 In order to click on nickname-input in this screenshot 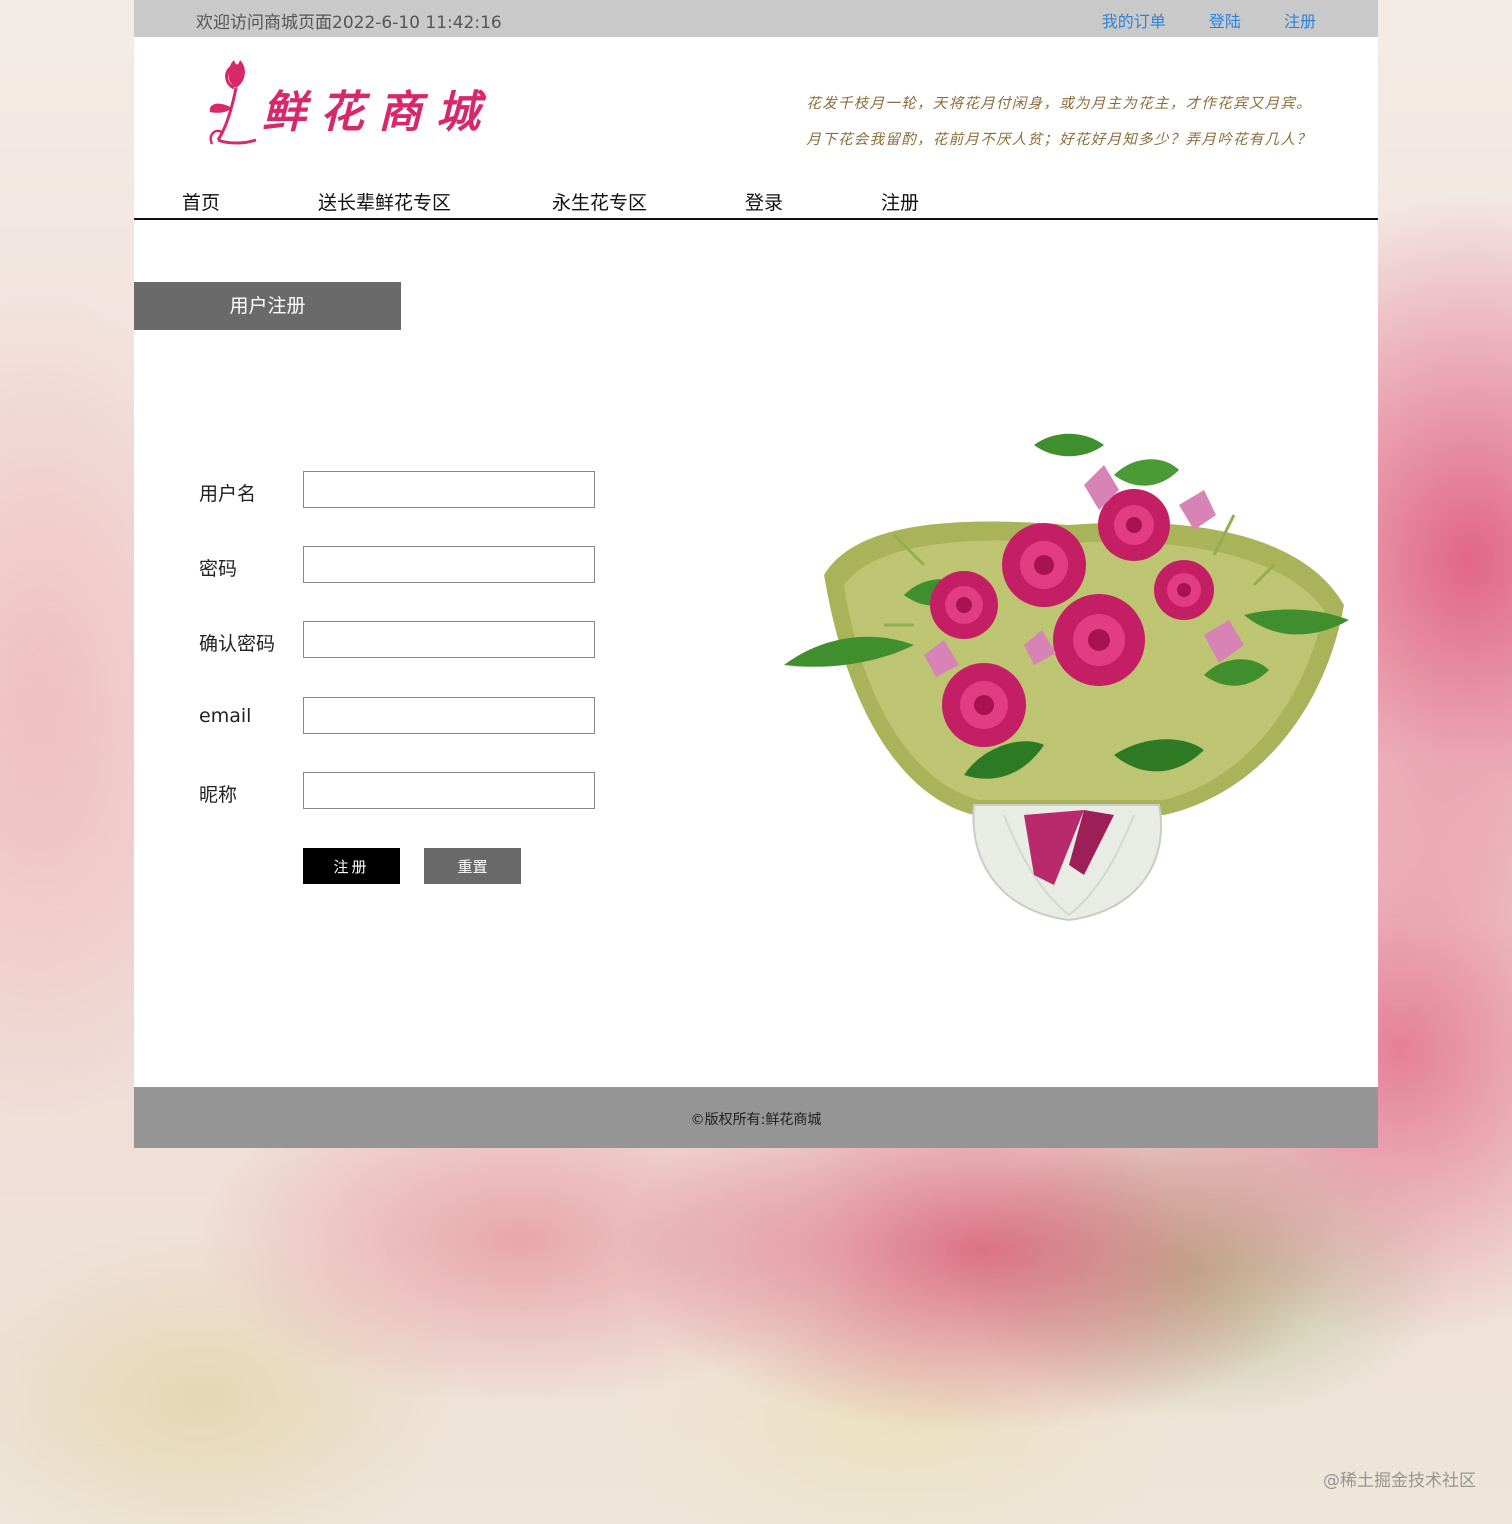, I will do `click(449, 790)`.